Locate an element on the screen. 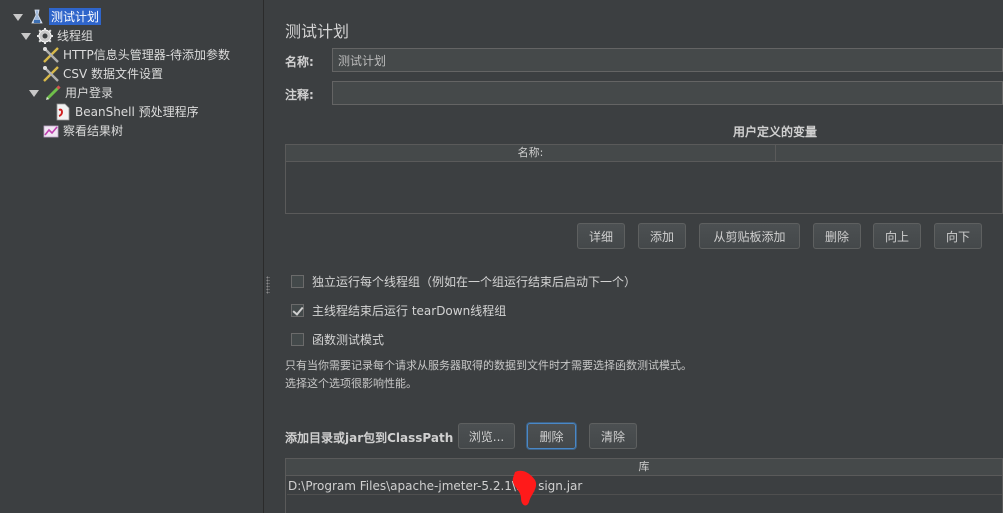 Image resolution: width=1003 pixels, height=513 pixels. functional-mode-checkbox is located at coordinates (297, 339).